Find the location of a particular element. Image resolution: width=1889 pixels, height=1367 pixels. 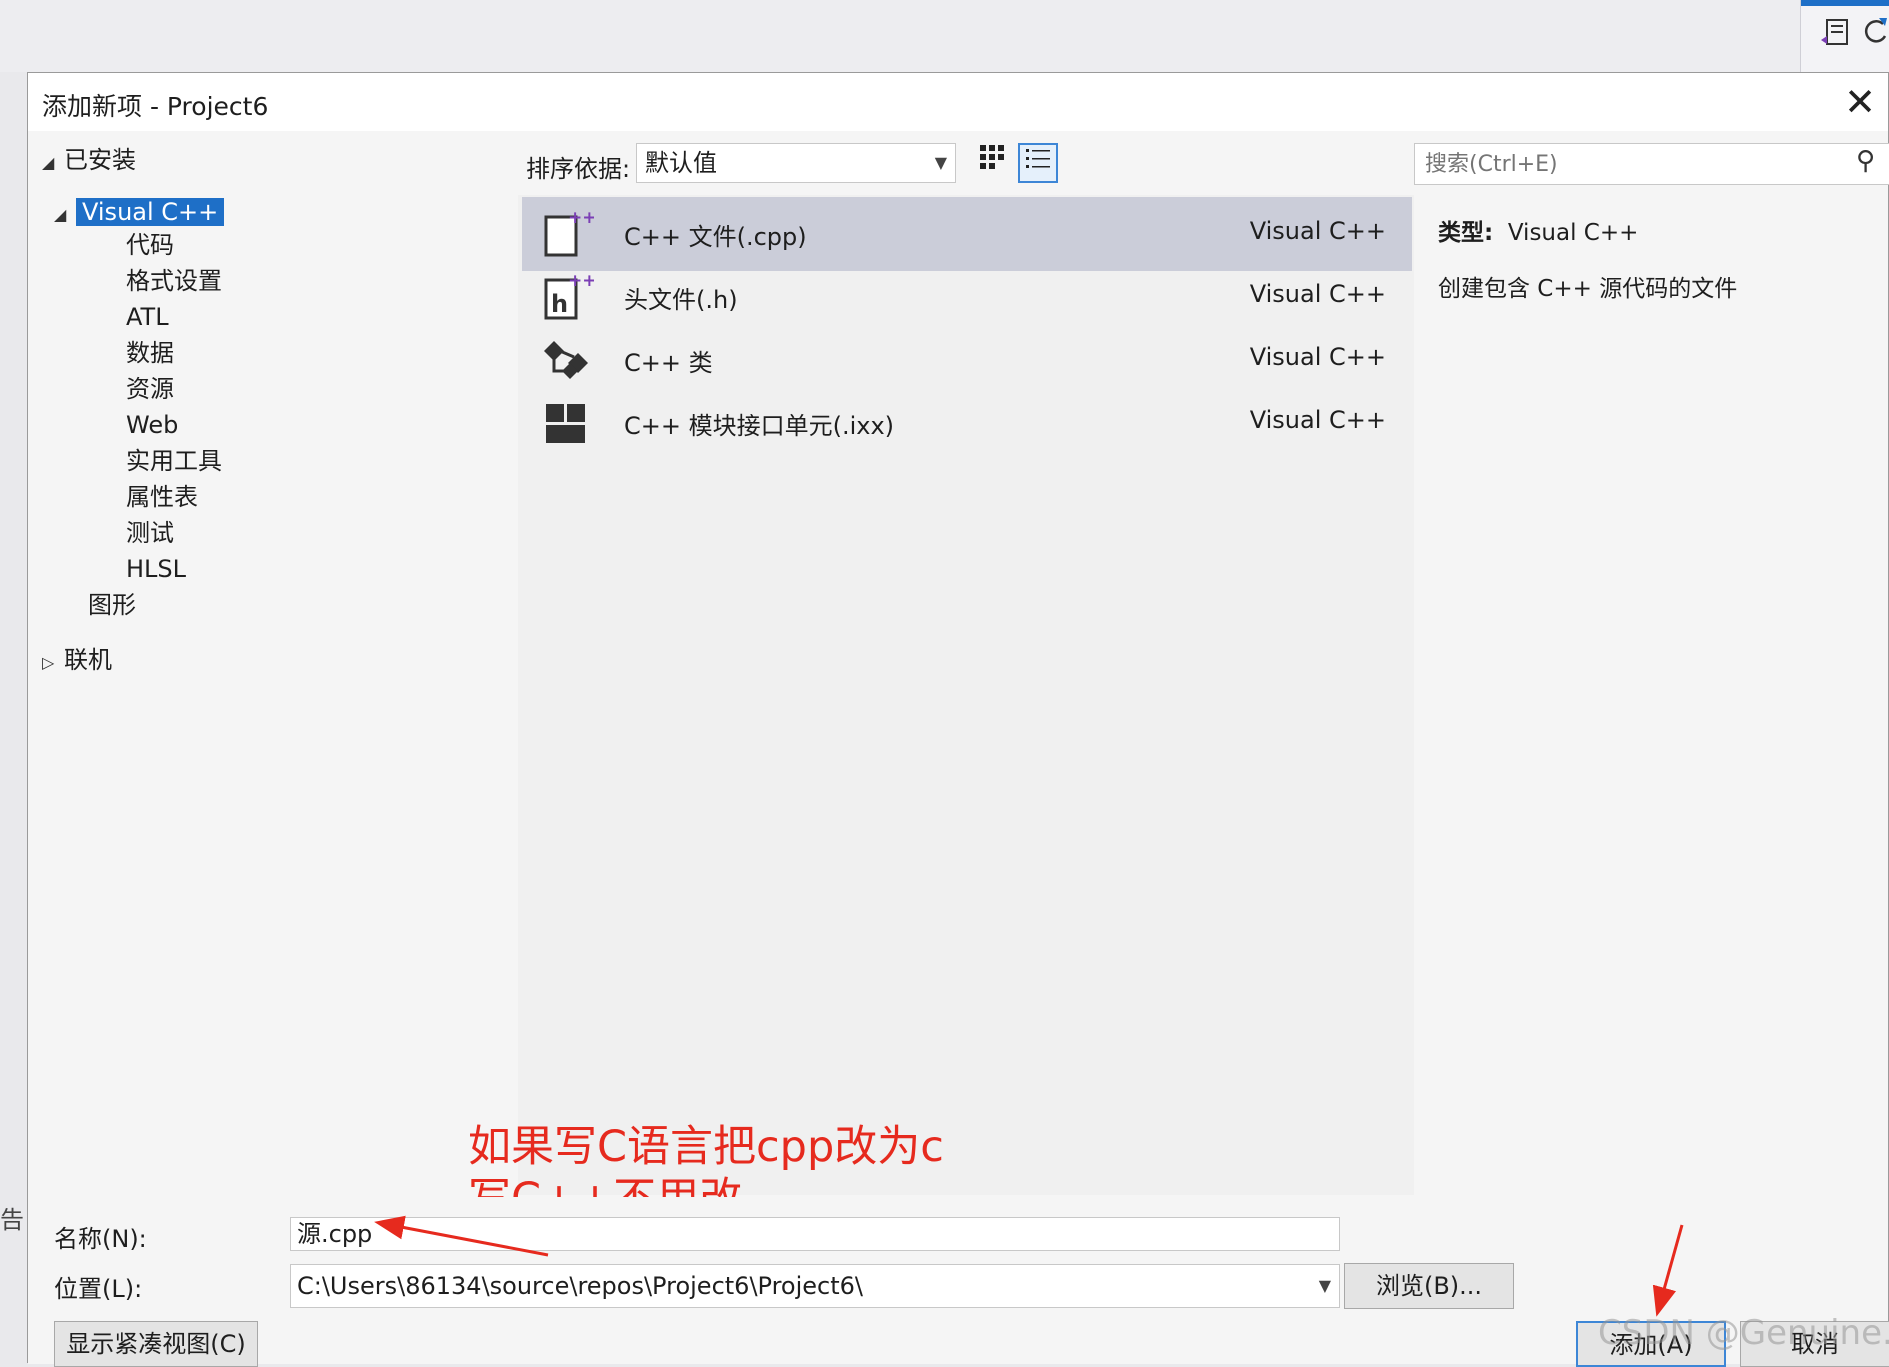

solution-explorer-icon is located at coordinates (1839, 34).